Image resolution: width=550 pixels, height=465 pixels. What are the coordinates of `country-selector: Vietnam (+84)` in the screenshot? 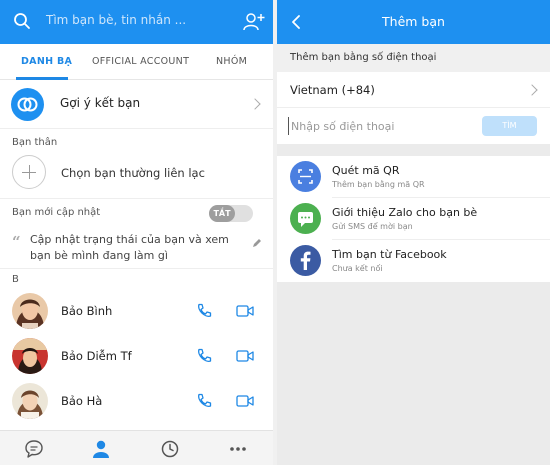 It's located at (413, 90).